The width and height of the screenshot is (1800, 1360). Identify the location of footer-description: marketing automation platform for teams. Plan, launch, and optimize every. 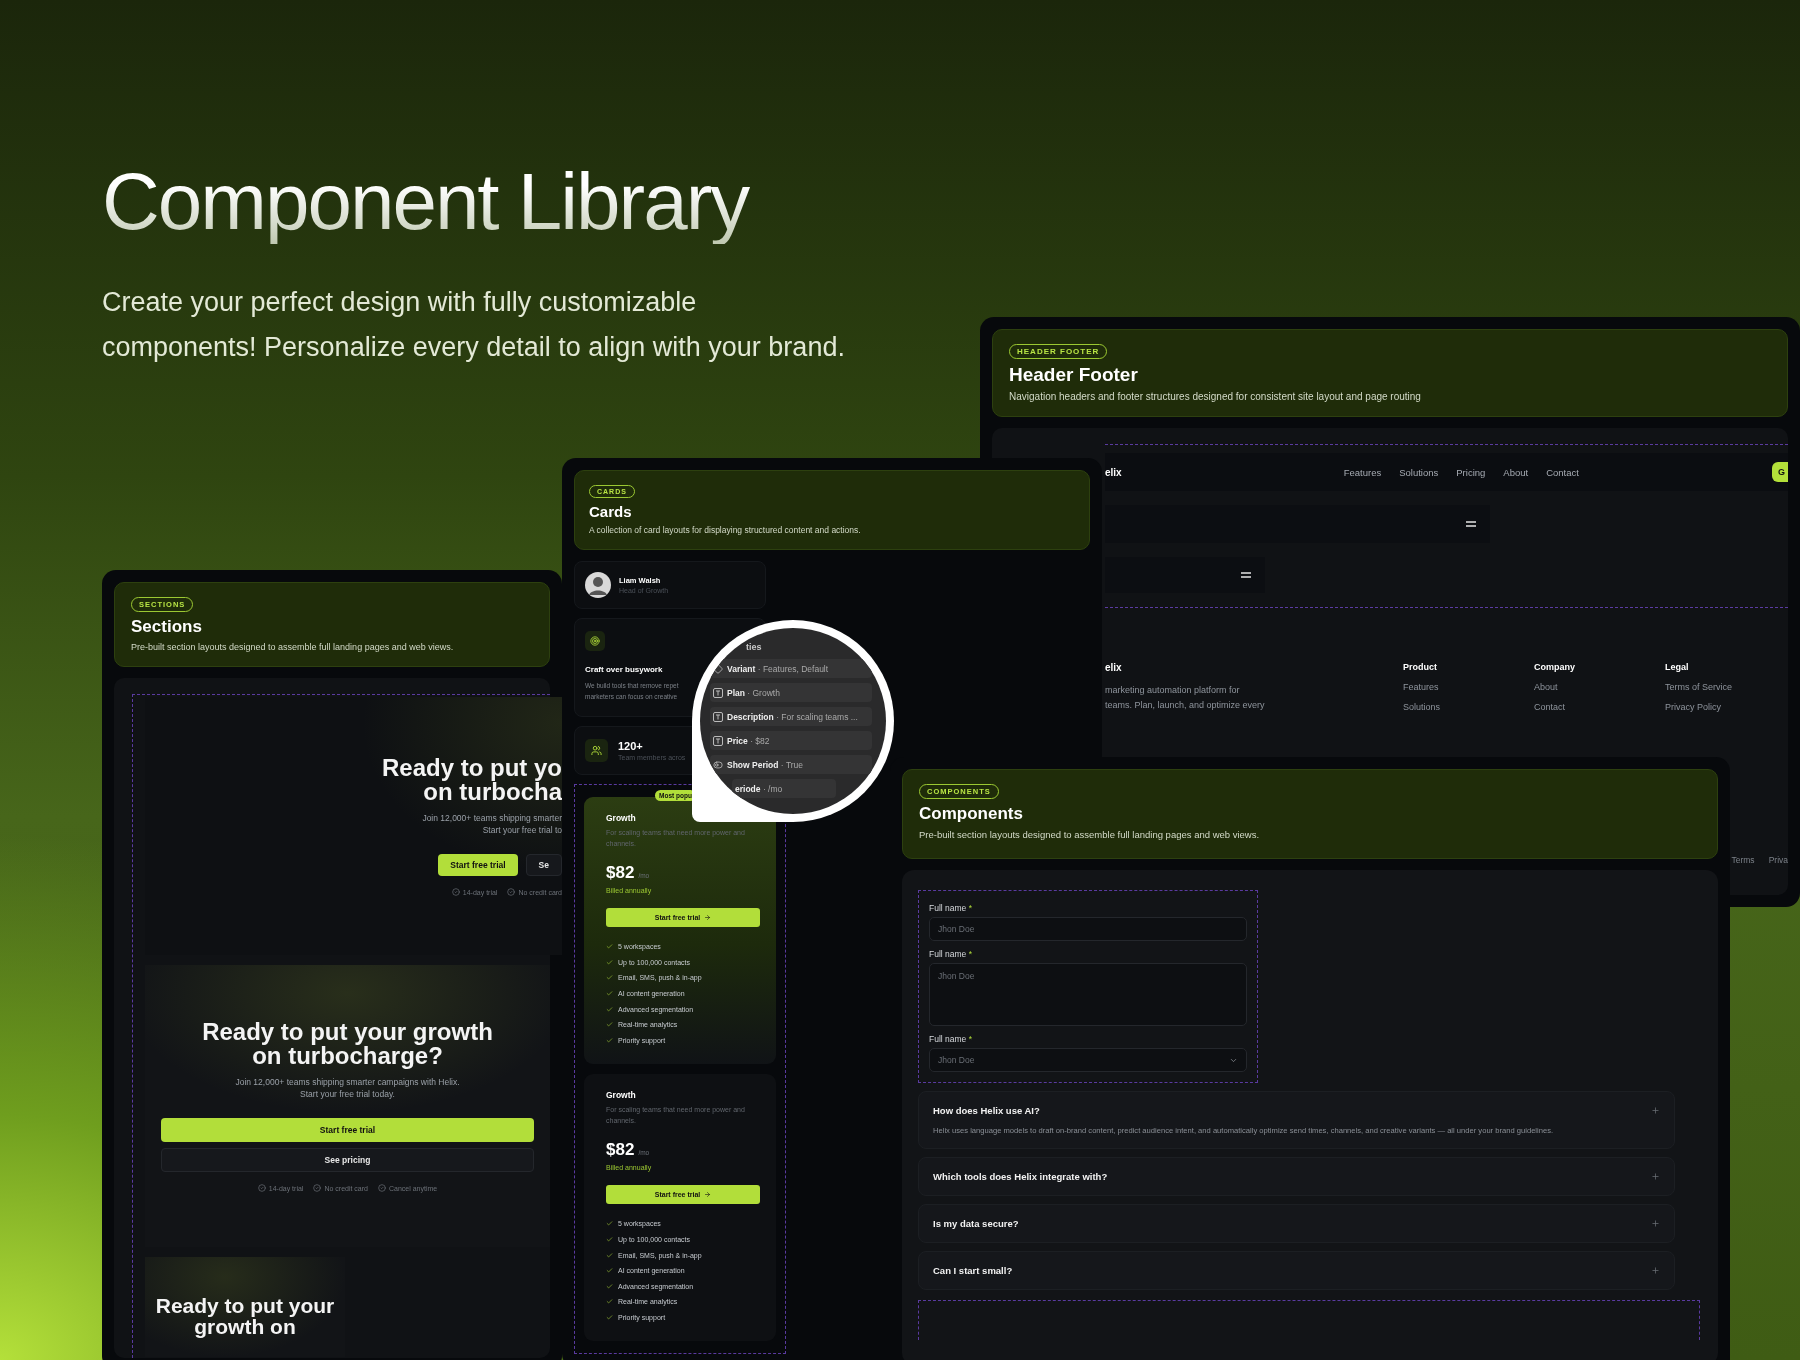
(1185, 698).